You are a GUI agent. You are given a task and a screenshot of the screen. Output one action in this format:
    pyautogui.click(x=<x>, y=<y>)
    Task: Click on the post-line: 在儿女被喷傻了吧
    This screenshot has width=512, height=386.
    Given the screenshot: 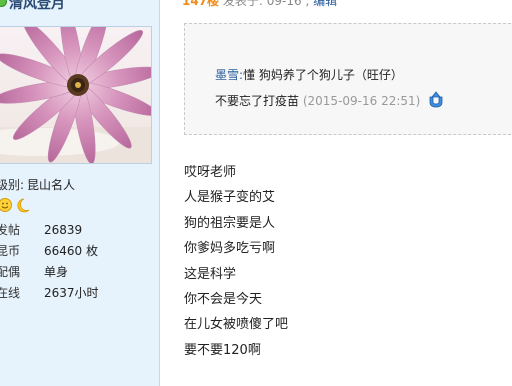 What is the action you would take?
    pyautogui.click(x=236, y=325)
    